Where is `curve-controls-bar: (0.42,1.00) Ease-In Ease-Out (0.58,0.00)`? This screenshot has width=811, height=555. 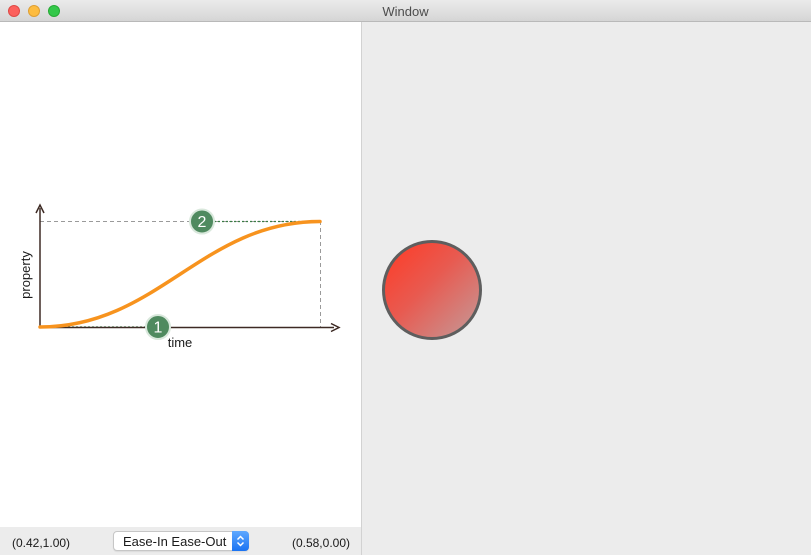 curve-controls-bar: (0.42,1.00) Ease-In Ease-Out (0.58,0.00) is located at coordinates (180, 541).